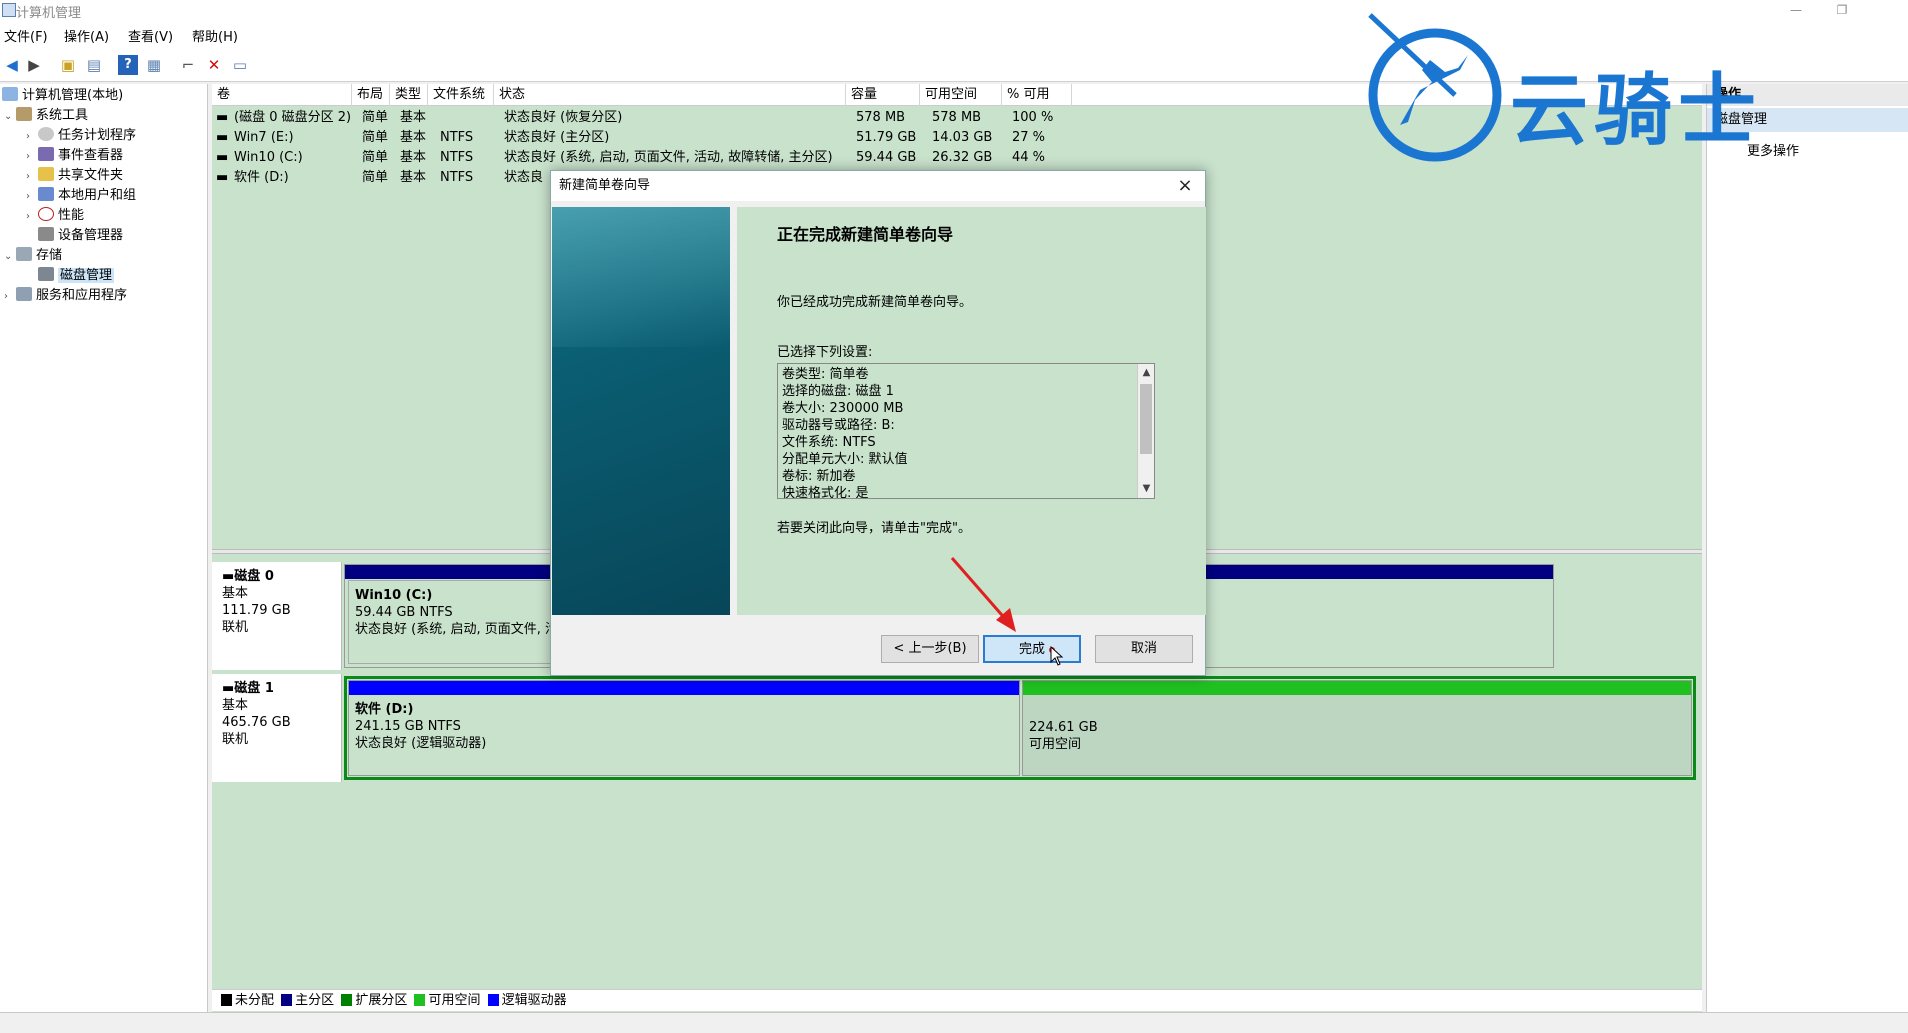 Image resolution: width=1908 pixels, height=1033 pixels. I want to click on watermark: 云骑士, so click(1600, 90).